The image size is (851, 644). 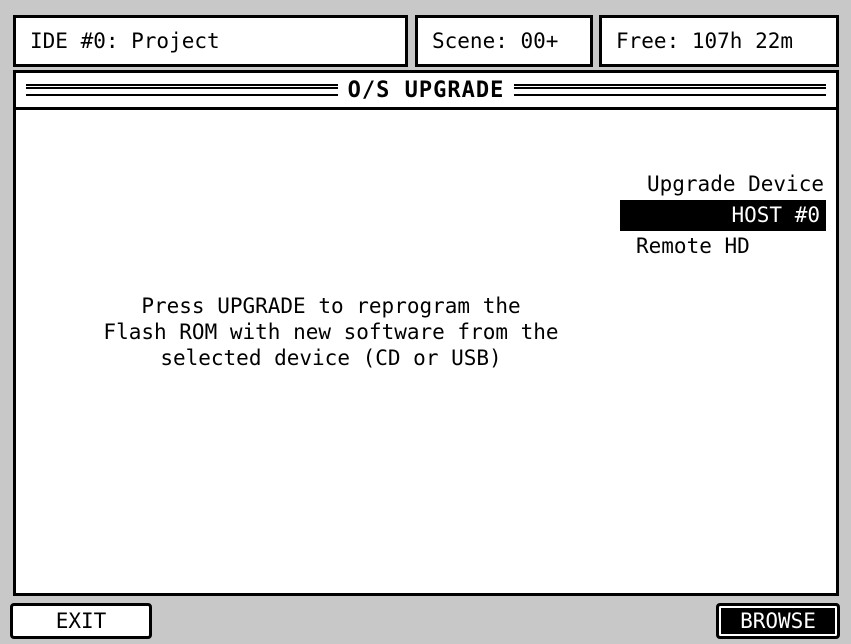 I want to click on scene-status-label: Scene: 00+, so click(x=495, y=41).